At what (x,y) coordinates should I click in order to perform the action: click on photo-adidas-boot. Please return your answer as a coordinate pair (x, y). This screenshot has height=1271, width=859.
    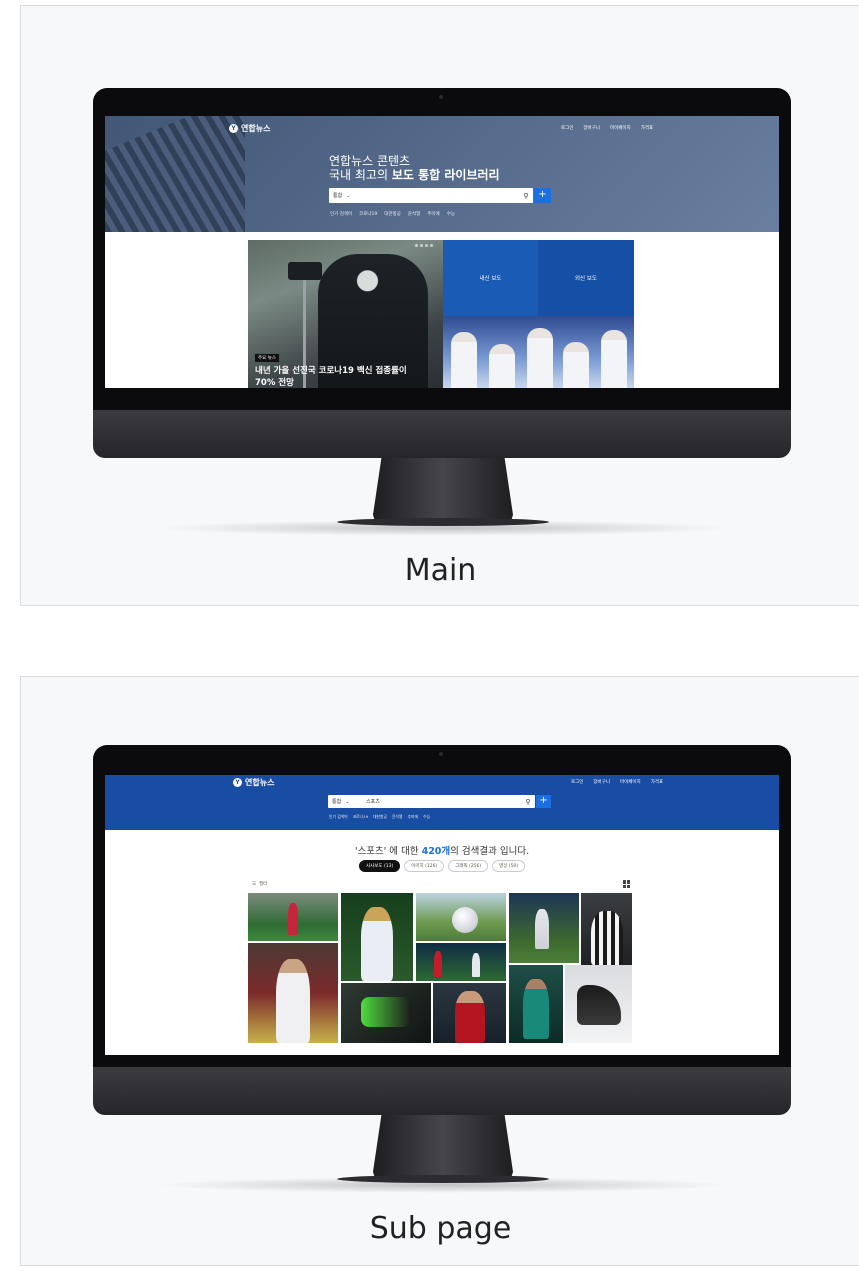
    Looking at the image, I should click on (598, 1004).